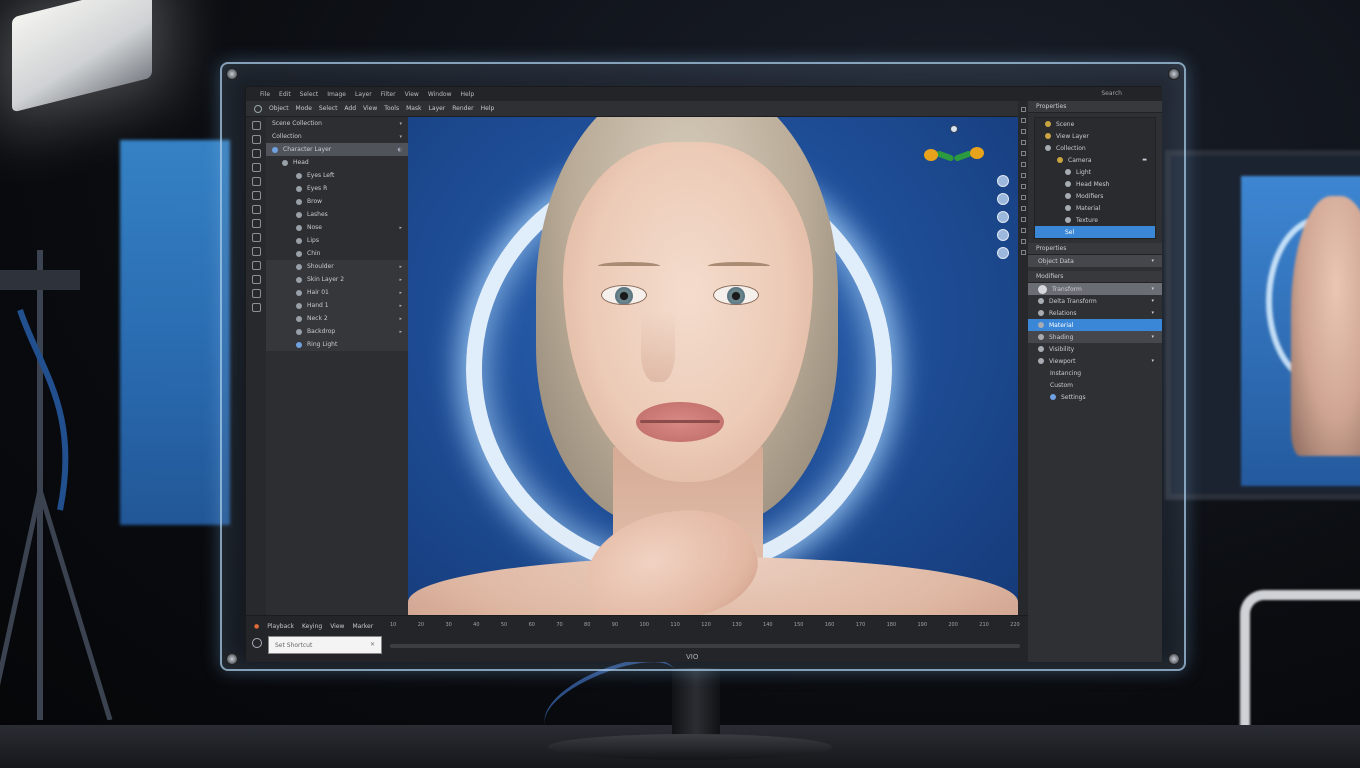 Image resolution: width=1360 pixels, height=768 pixels. What do you see at coordinates (1003, 217) in the screenshot?
I see `camera-icon` at bounding box center [1003, 217].